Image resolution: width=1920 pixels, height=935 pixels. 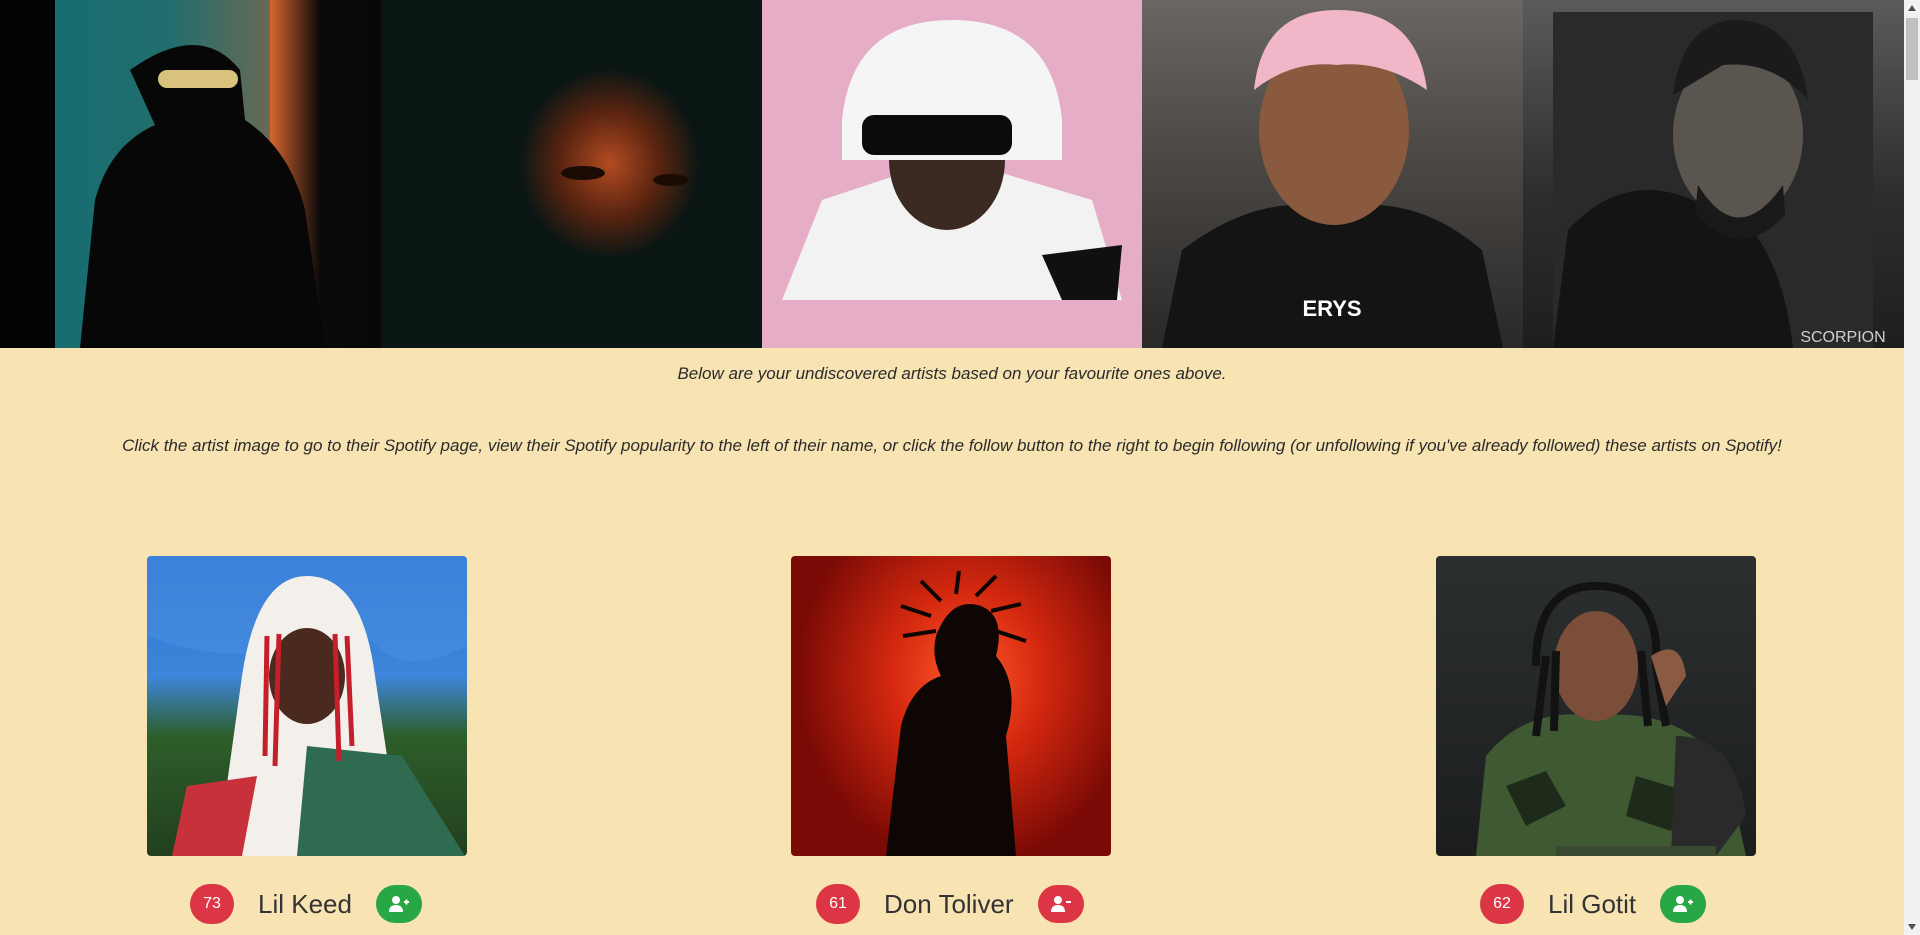 I want to click on favourite-artist-image: SCORPION, so click(x=1713, y=174).